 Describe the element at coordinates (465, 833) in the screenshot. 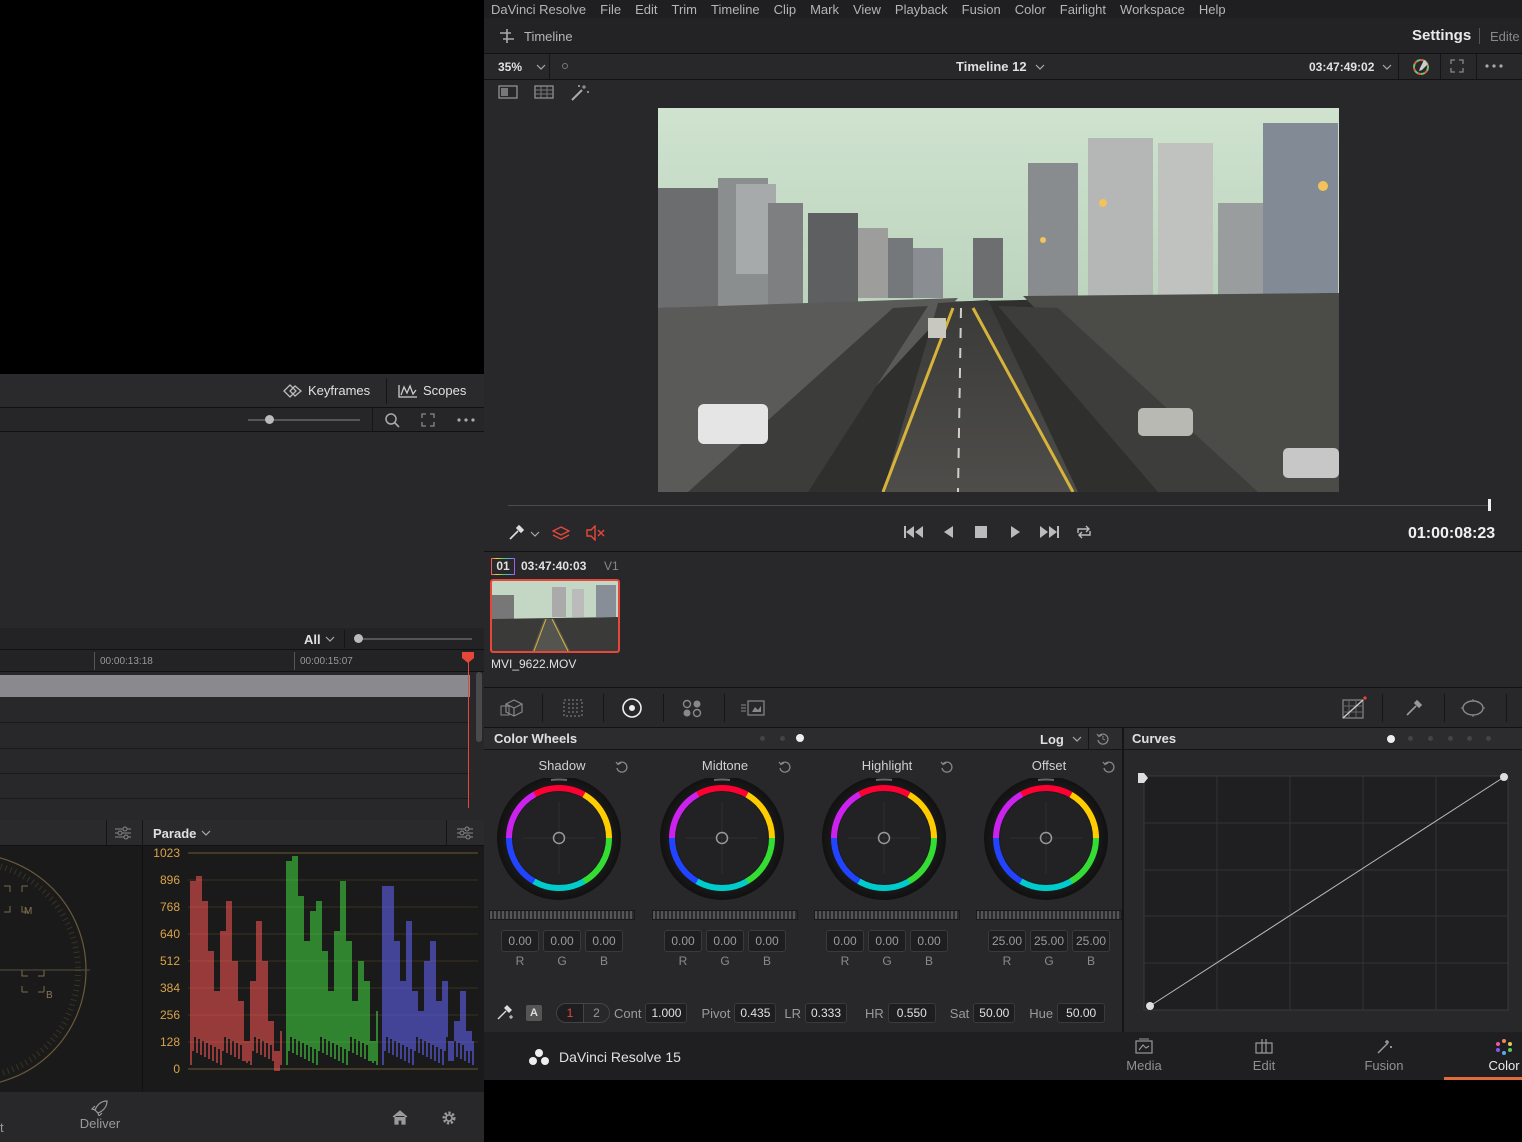

I see `scope-settings-icon` at that location.